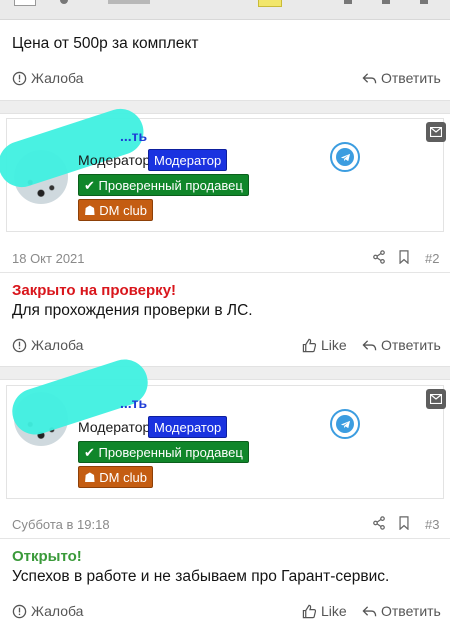  Describe the element at coordinates (48, 258) in the screenshot. I see `post-date: 18 Окт 2021` at that location.